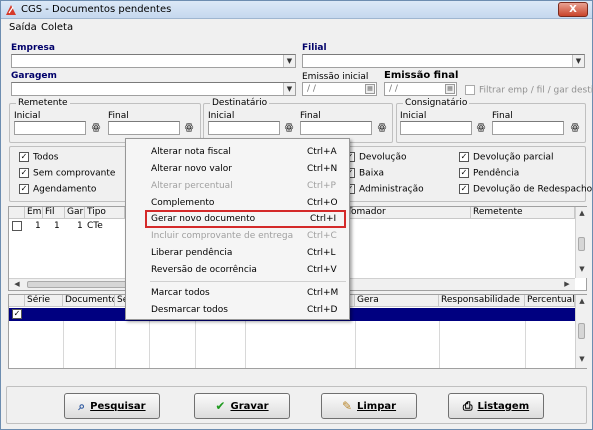 The image size is (593, 430). I want to click on remetente-final-input, so click(144, 128).